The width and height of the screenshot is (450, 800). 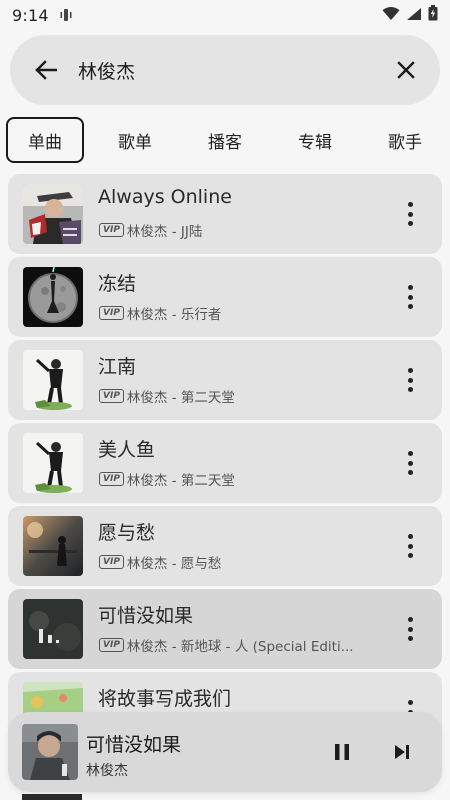 I want to click on vibrate-icon, so click(x=66, y=15).